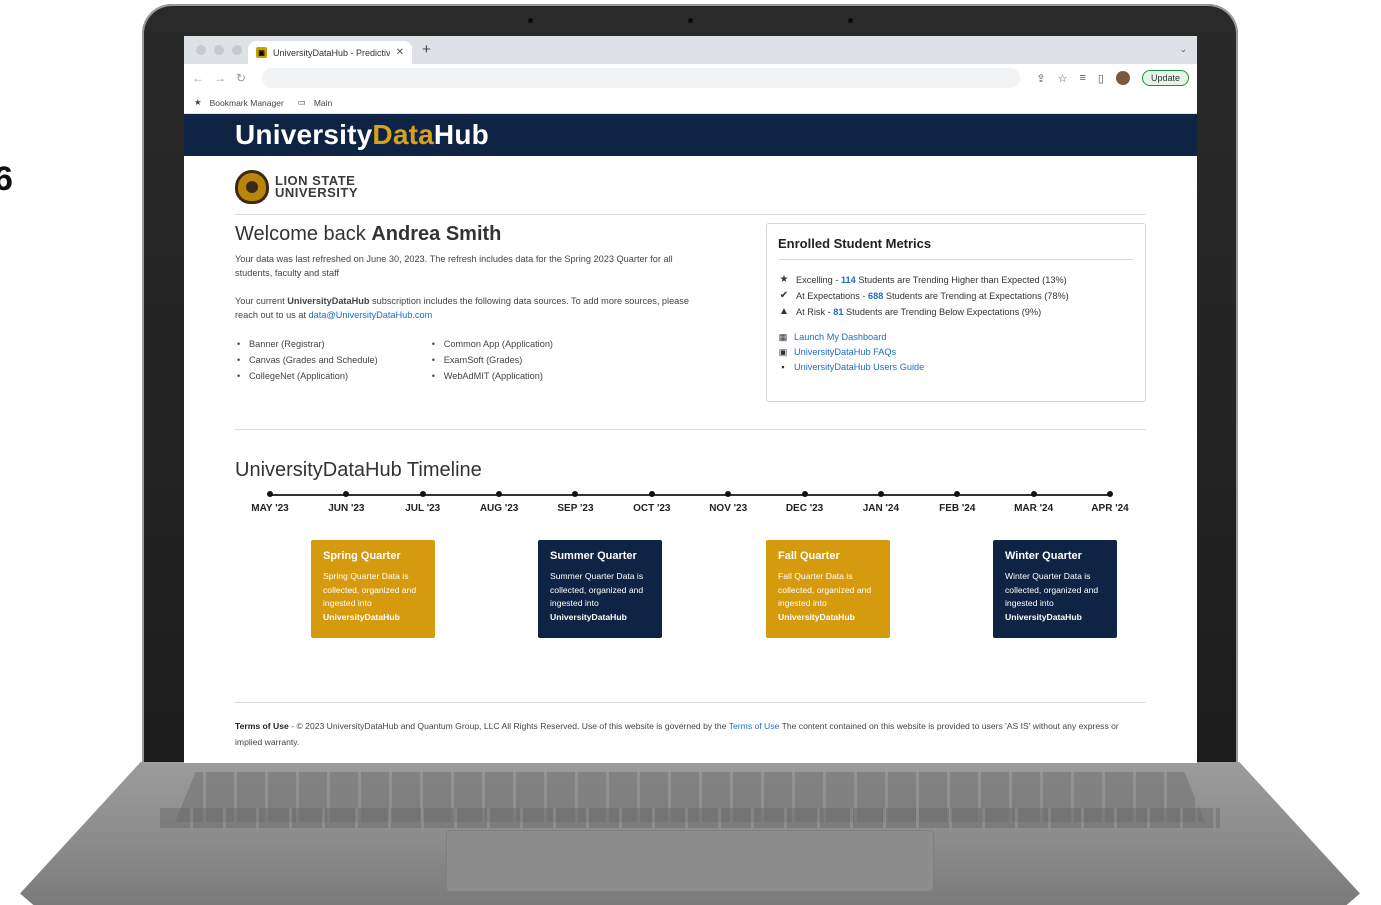 The width and height of the screenshot is (1381, 905). Describe the element at coordinates (491, 360) in the screenshot. I see `list-item: ExamSoft (Grades)` at that location.